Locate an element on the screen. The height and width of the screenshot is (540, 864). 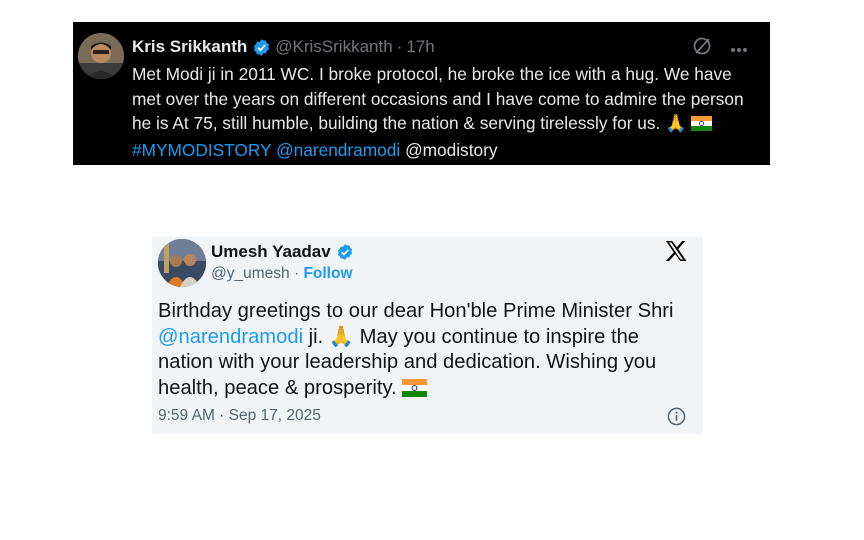
tweet-timestamp: 9:59 AM · Sep 17, 2025 is located at coordinates (239, 416).